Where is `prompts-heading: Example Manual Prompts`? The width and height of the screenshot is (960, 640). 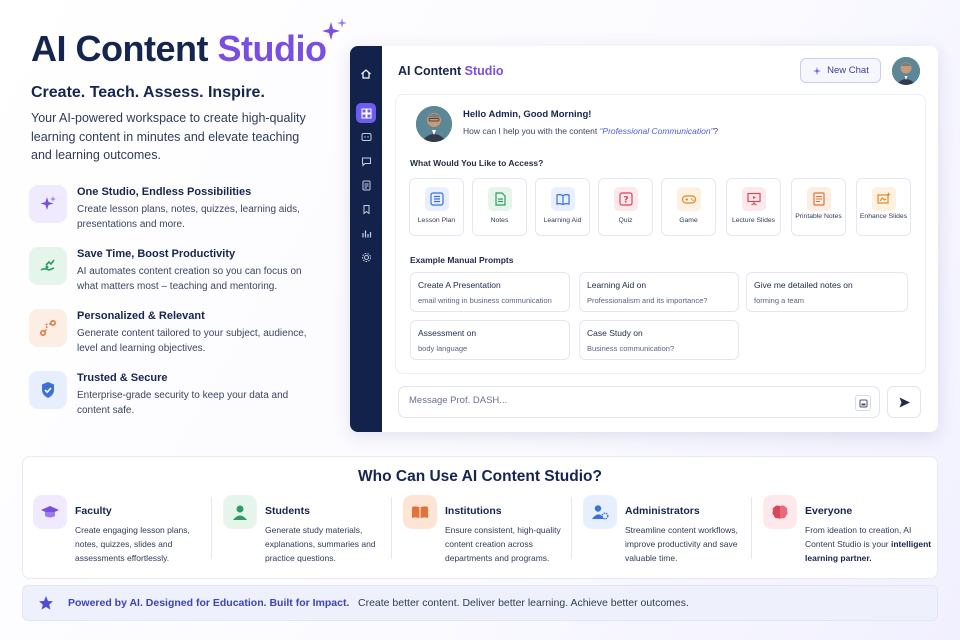
prompts-heading: Example Manual Prompts is located at coordinates (462, 260).